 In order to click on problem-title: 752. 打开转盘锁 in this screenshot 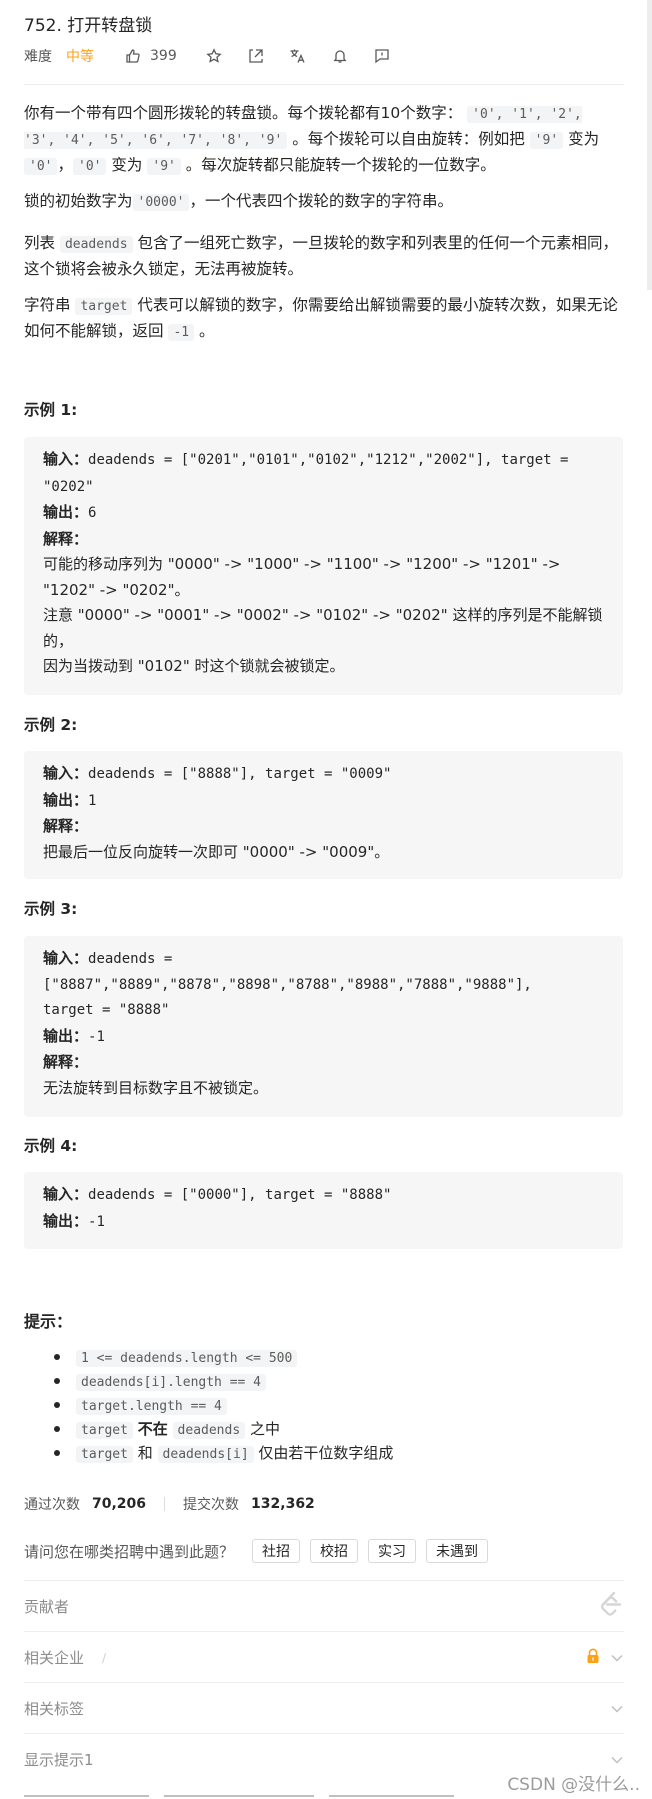, I will do `click(88, 26)`.